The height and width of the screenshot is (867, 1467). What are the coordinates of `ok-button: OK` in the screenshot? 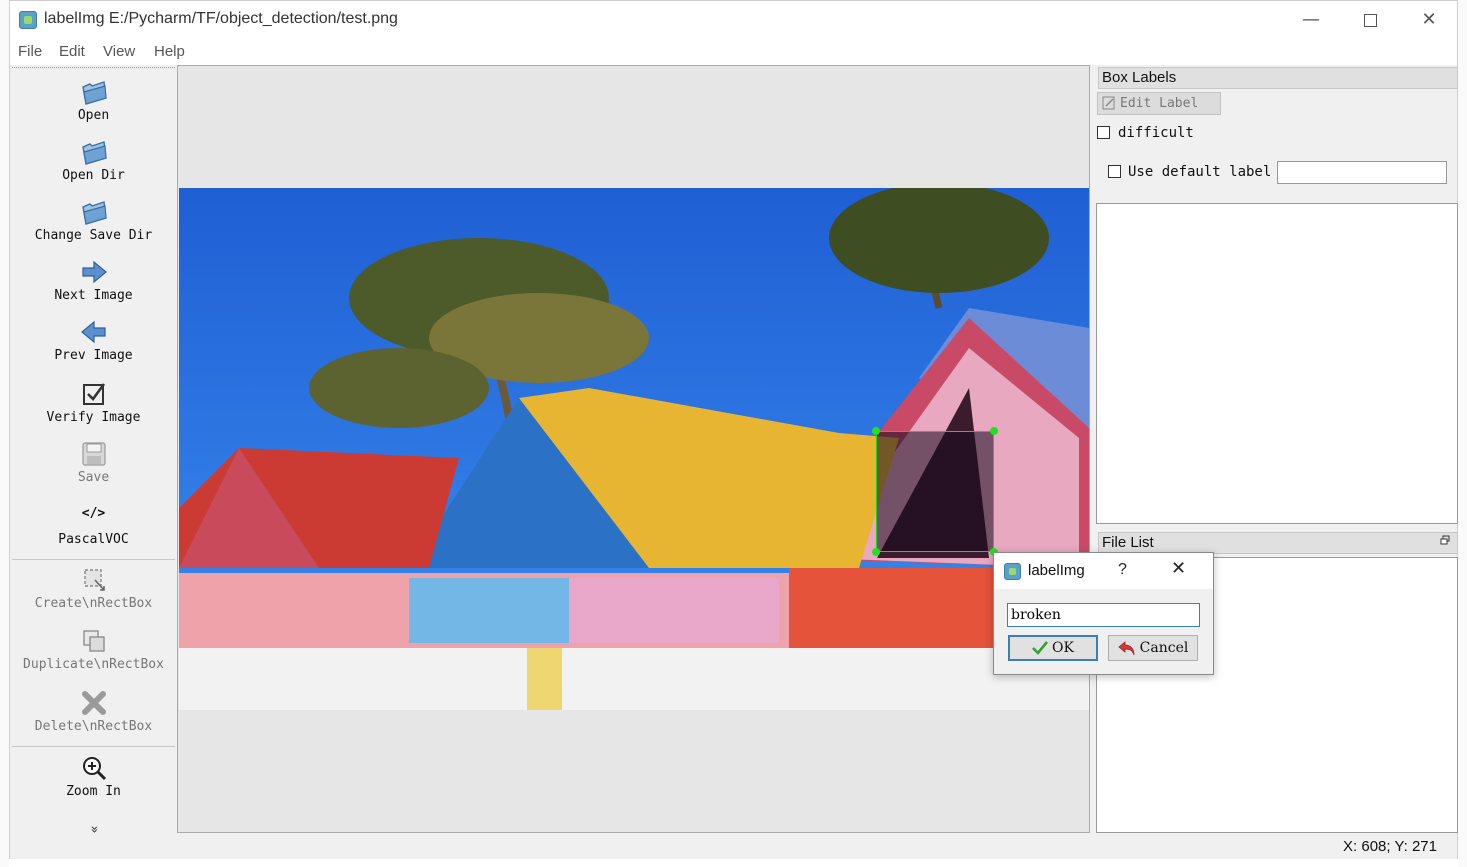 It's located at (1053, 648).